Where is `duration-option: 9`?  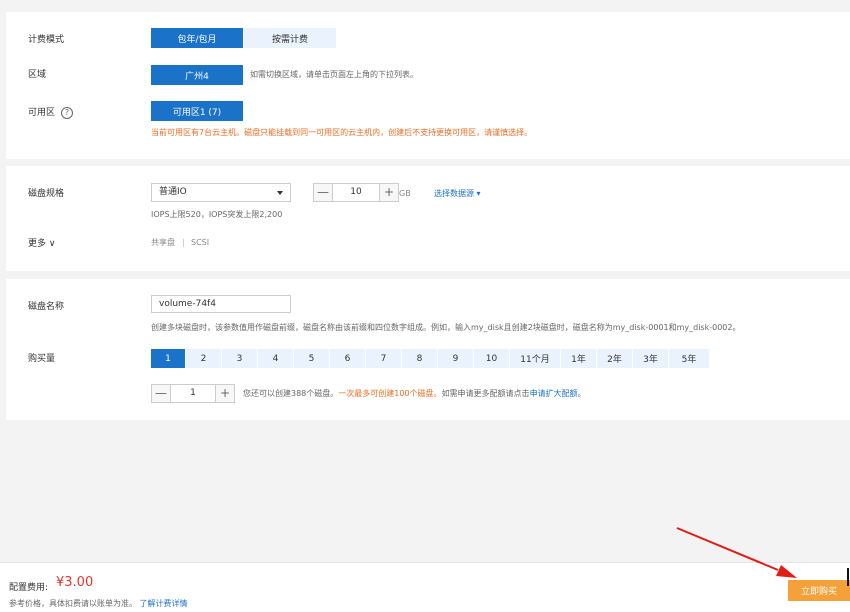
duration-option: 9 is located at coordinates (455, 358).